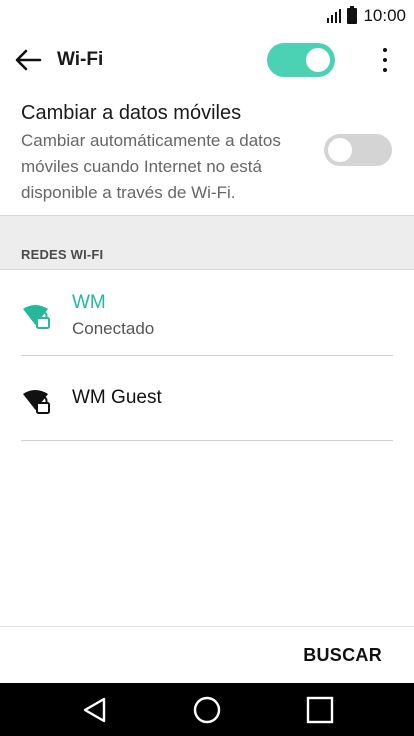  Describe the element at coordinates (207, 60) in the screenshot. I see `app-bar: Wi-Fi` at that location.